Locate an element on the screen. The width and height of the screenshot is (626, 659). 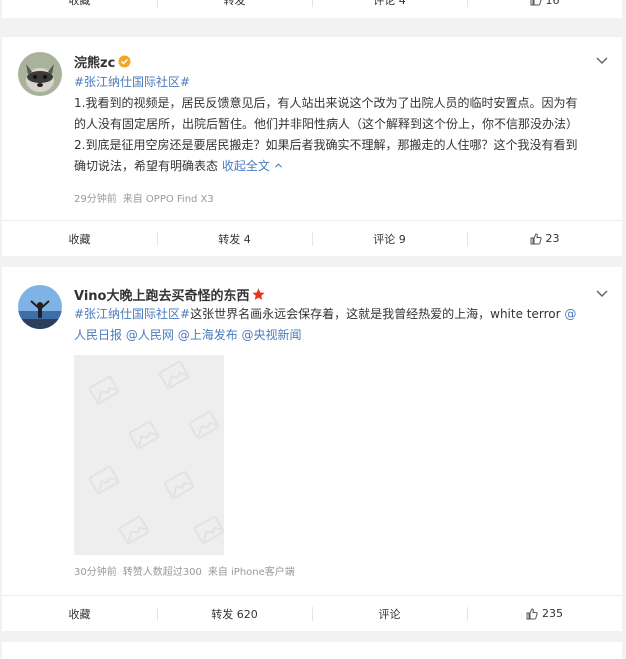
repost-button: 转发 is located at coordinates (234, 9).